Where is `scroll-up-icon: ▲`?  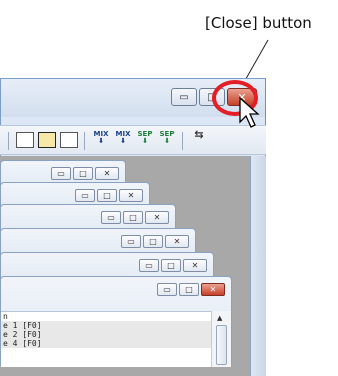 scroll-up-icon: ▲ is located at coordinates (219, 318).